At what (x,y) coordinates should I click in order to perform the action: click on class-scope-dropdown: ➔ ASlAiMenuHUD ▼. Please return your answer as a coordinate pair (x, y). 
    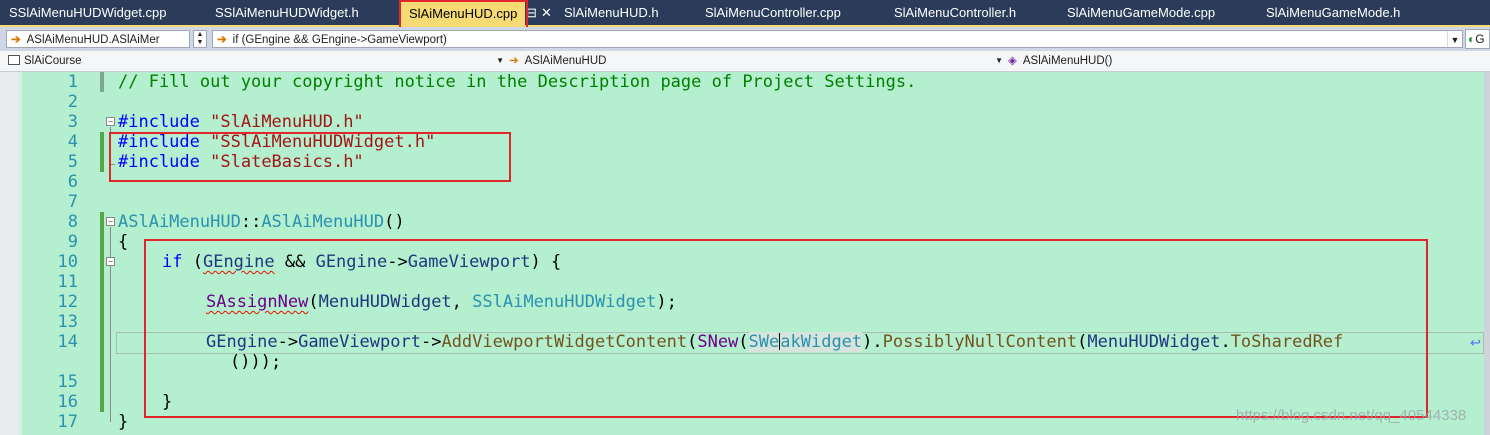
    Looking at the image, I should click on (756, 61).